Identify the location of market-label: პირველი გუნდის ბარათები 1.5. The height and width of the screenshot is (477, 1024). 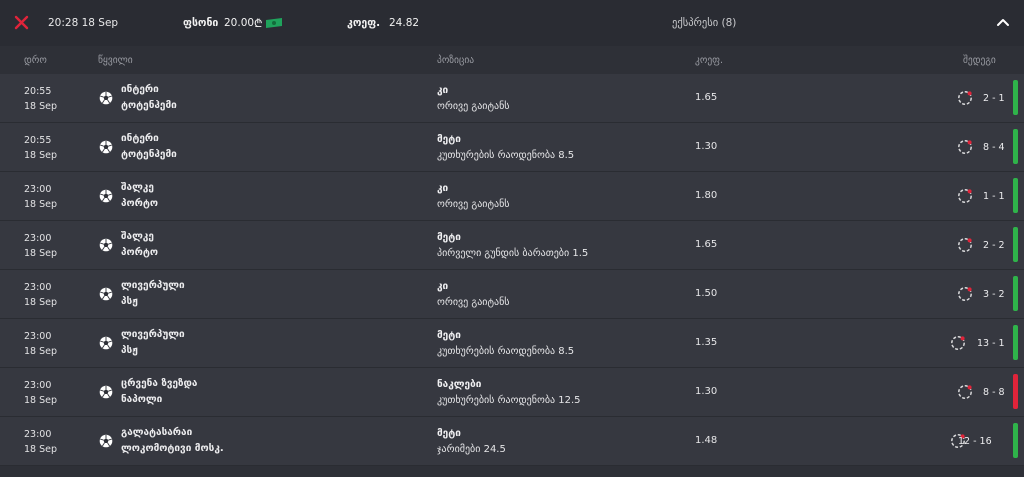
(513, 253).